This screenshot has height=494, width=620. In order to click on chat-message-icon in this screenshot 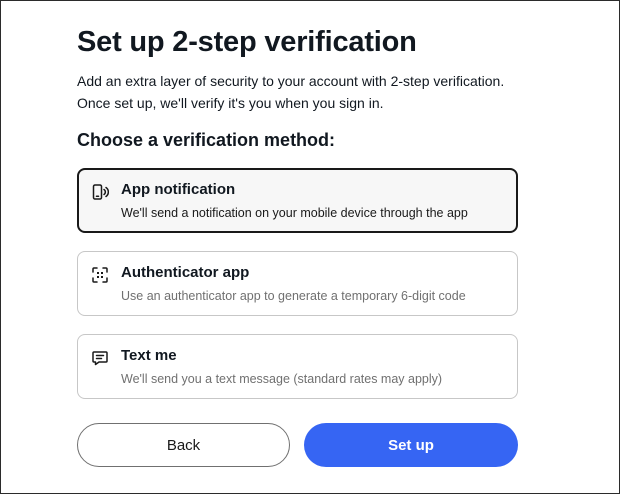, I will do `click(100, 358)`.